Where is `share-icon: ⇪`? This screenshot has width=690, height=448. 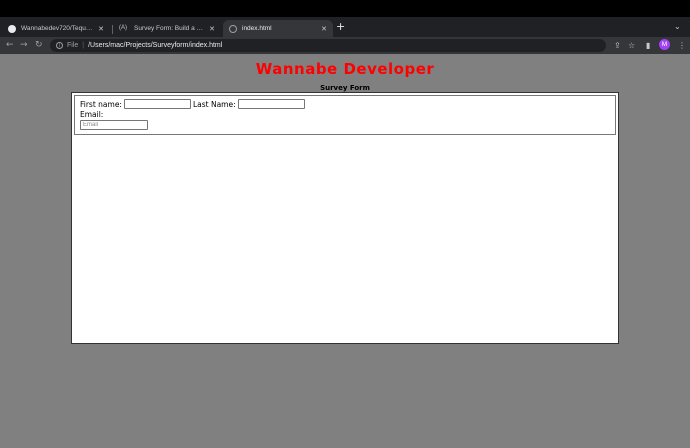
share-icon: ⇪ is located at coordinates (617, 45).